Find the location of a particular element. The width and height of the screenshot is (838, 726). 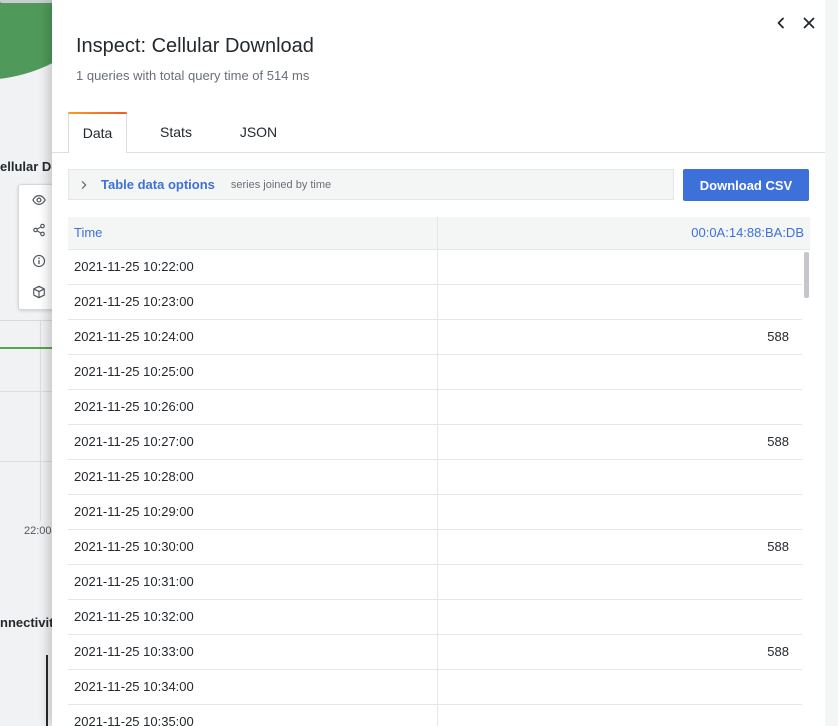

table-row: 2021-11-25 10:33:00 588 is located at coordinates (435, 652).